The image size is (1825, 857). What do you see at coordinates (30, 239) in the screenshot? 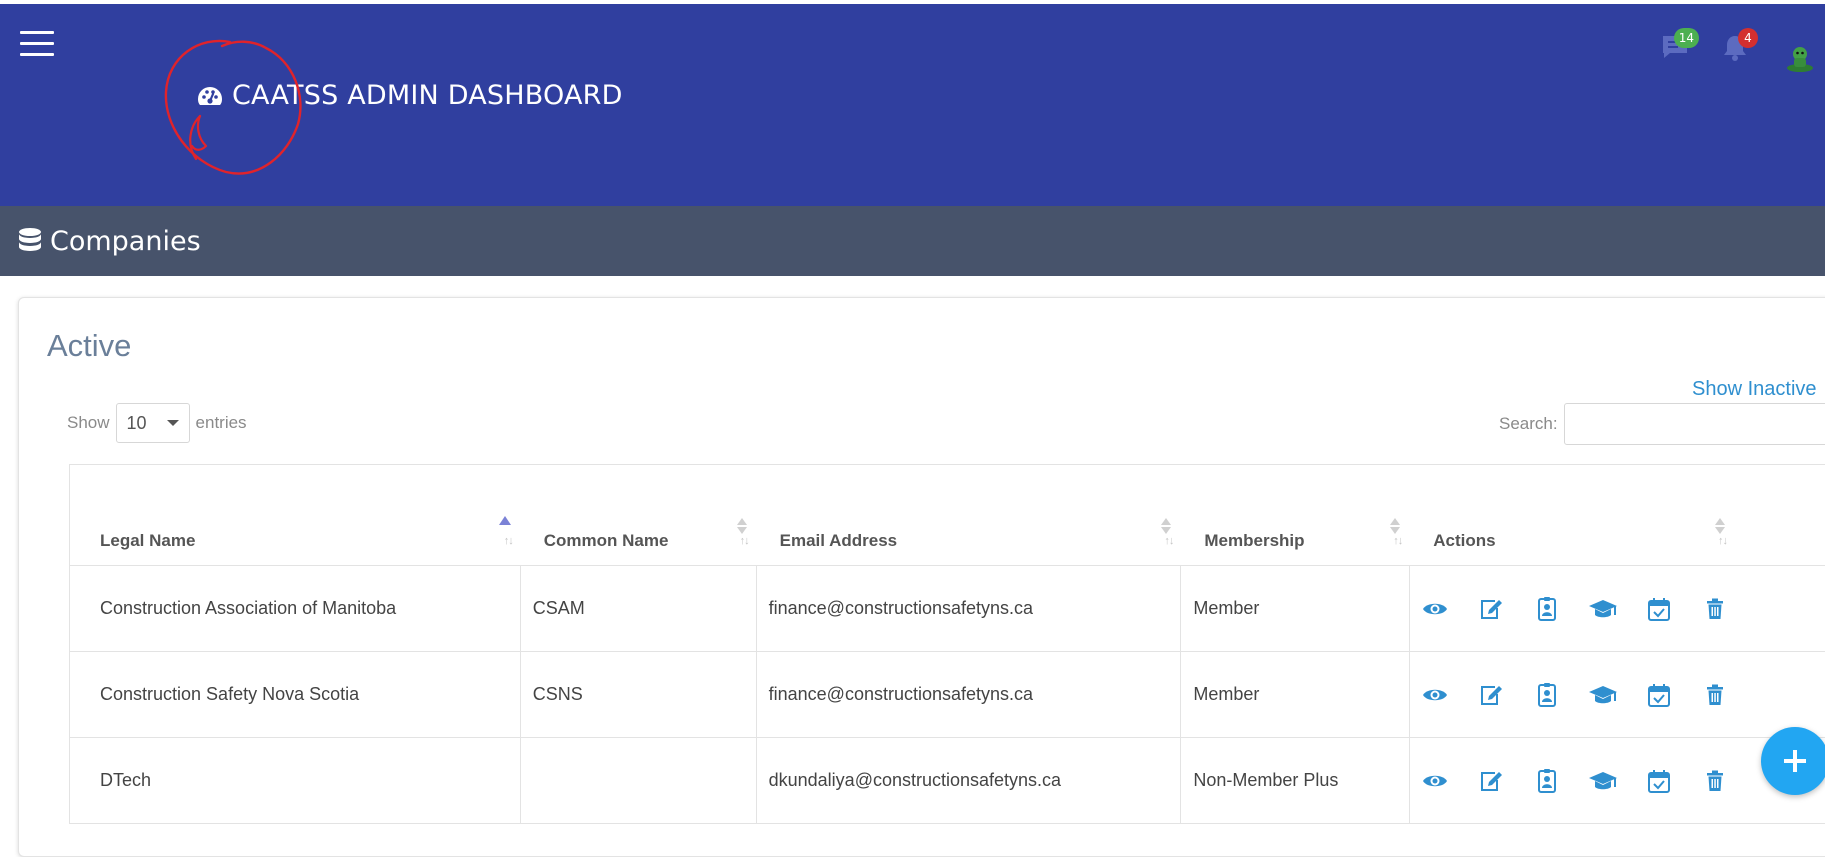
I see `database-icon` at bounding box center [30, 239].